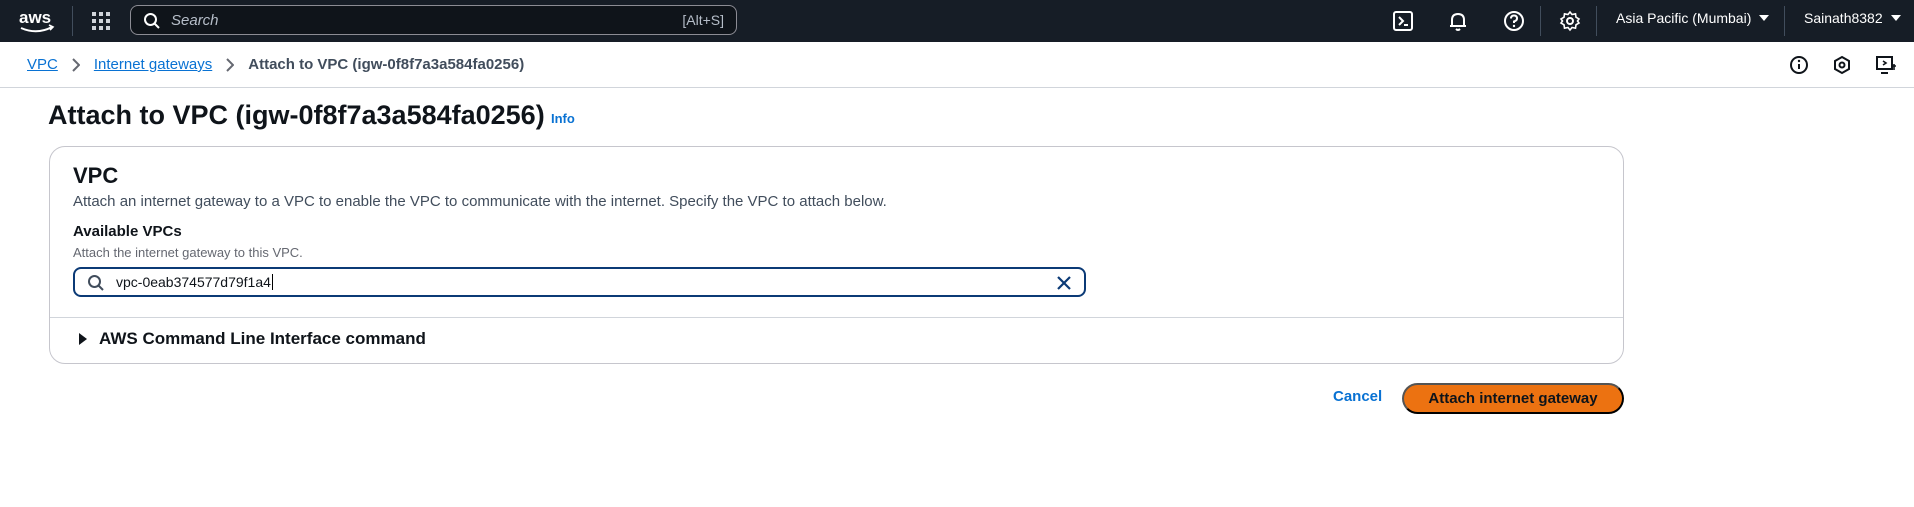  What do you see at coordinates (35, 17) in the screenshot?
I see `svg-text: aws` at bounding box center [35, 17].